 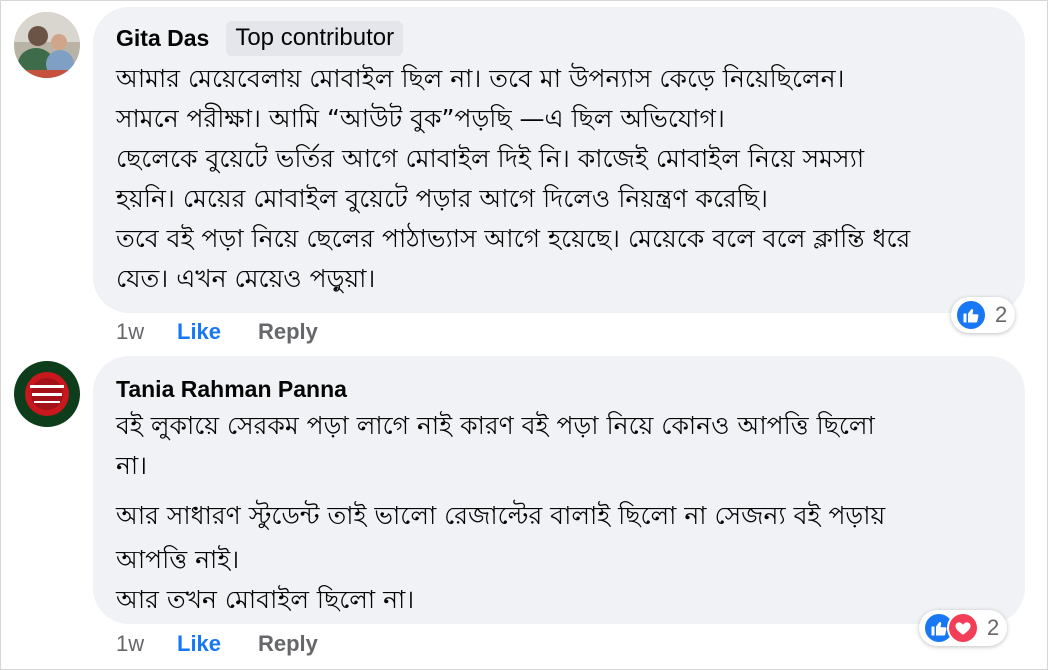 What do you see at coordinates (265, 599) in the screenshot?
I see `comment-line: আর তখন মোবাইল ছিলো না।` at bounding box center [265, 599].